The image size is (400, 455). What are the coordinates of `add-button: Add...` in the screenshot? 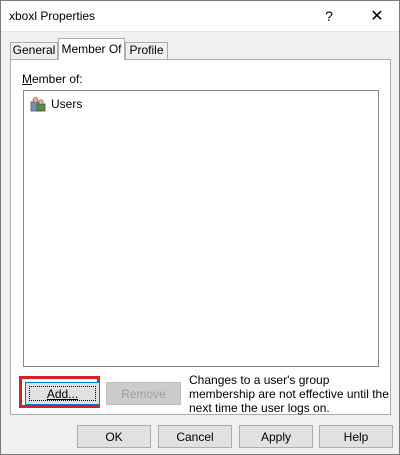 It's located at (62, 393).